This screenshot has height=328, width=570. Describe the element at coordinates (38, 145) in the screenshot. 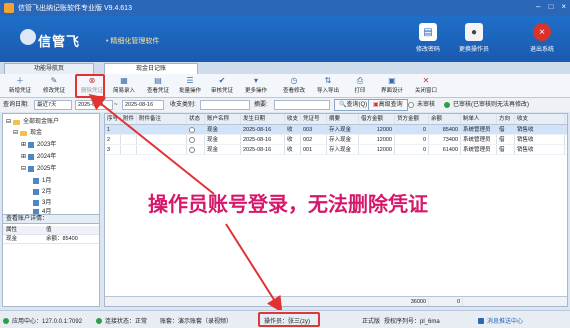

I see `tree-year-2023: ⊞ 2023年` at that location.